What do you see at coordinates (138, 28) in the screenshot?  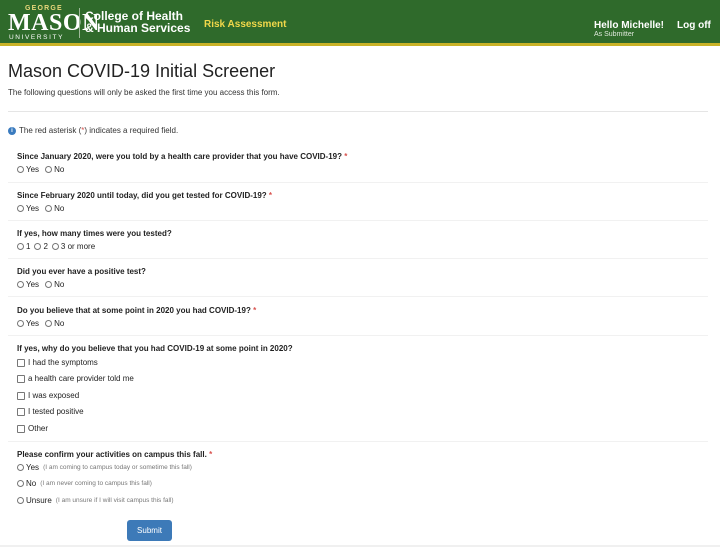 I see `college-line-2: & Human Services` at bounding box center [138, 28].